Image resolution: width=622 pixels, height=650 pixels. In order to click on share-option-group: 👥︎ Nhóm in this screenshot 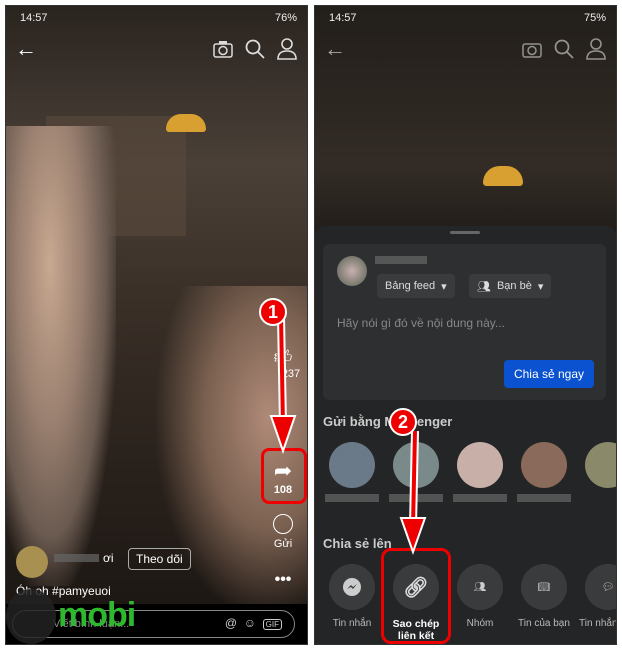, I will do `click(480, 596)`.